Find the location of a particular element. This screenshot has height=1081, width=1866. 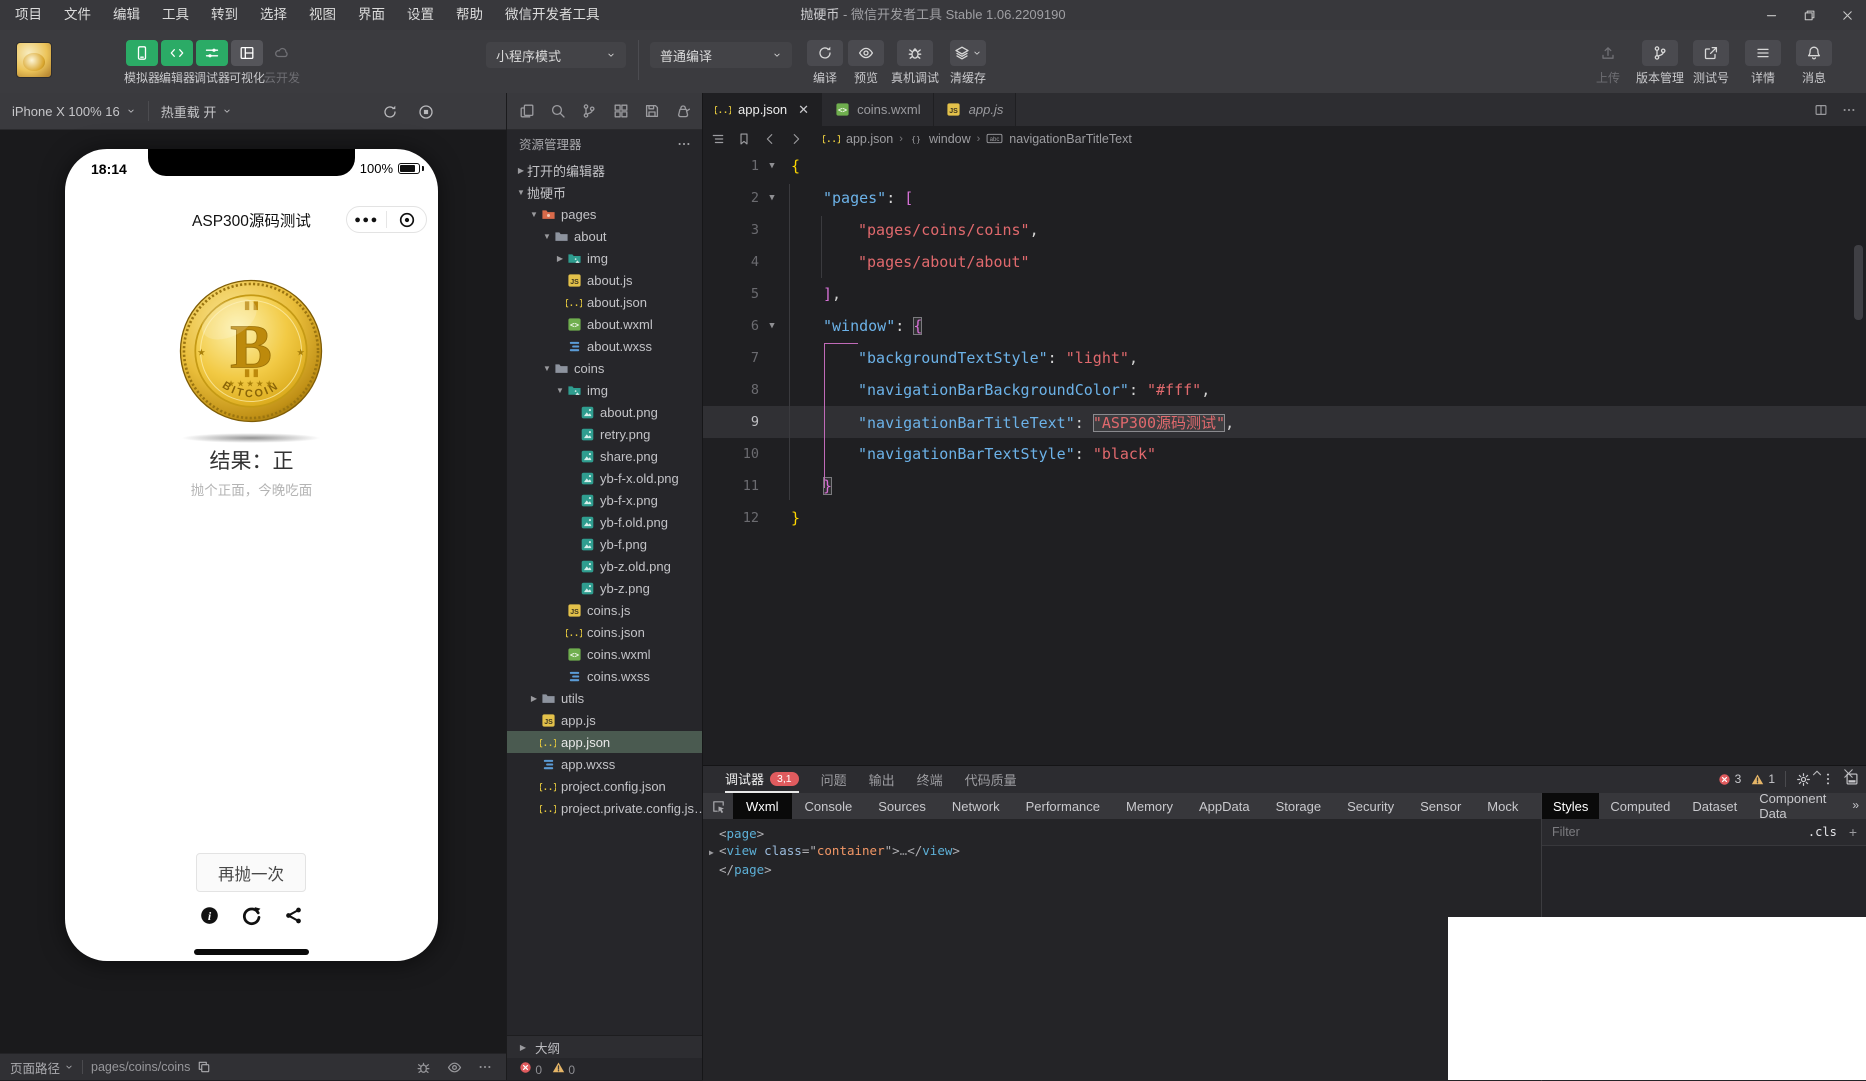

stop-icon is located at coordinates (426, 112).